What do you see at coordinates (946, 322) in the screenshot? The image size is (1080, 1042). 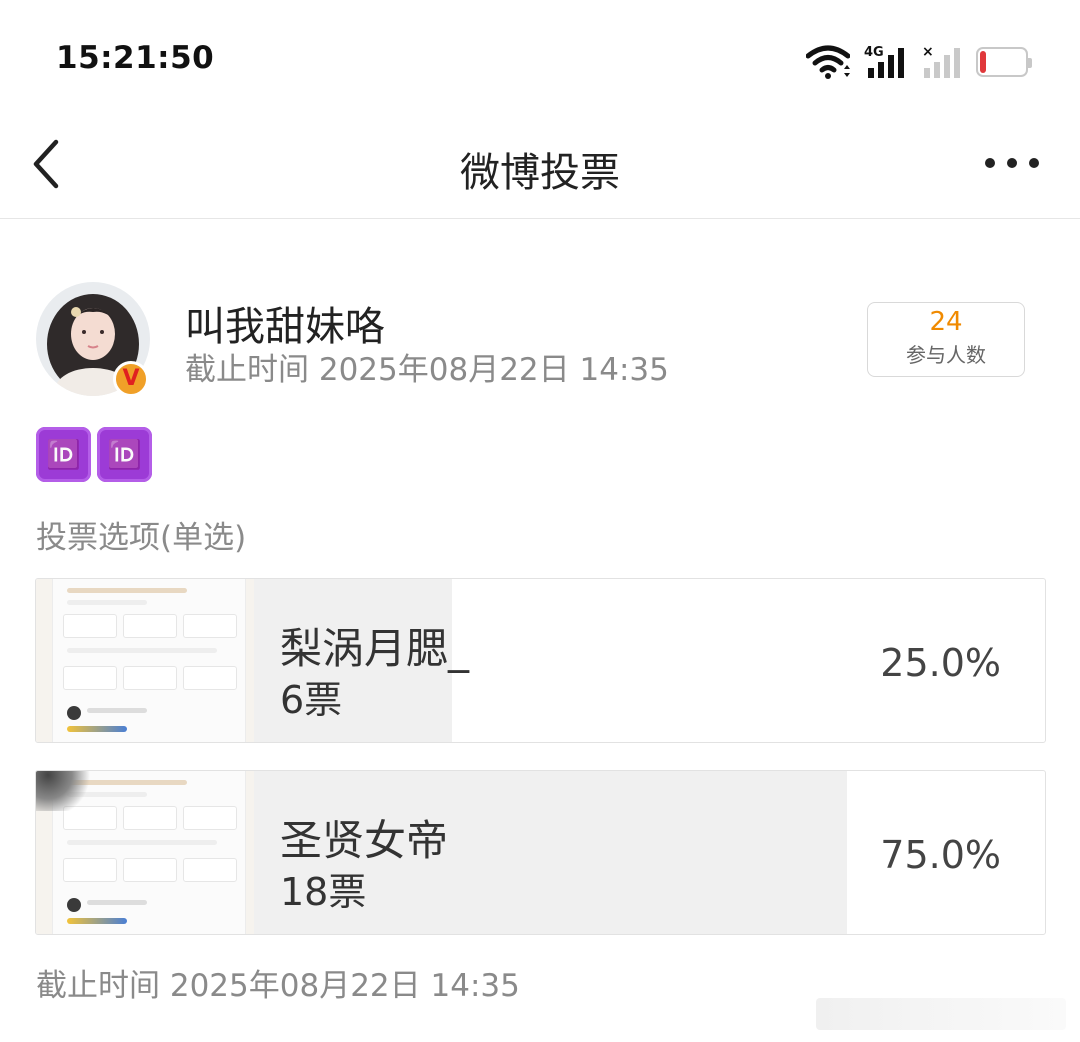 I see `participants-count: 24` at bounding box center [946, 322].